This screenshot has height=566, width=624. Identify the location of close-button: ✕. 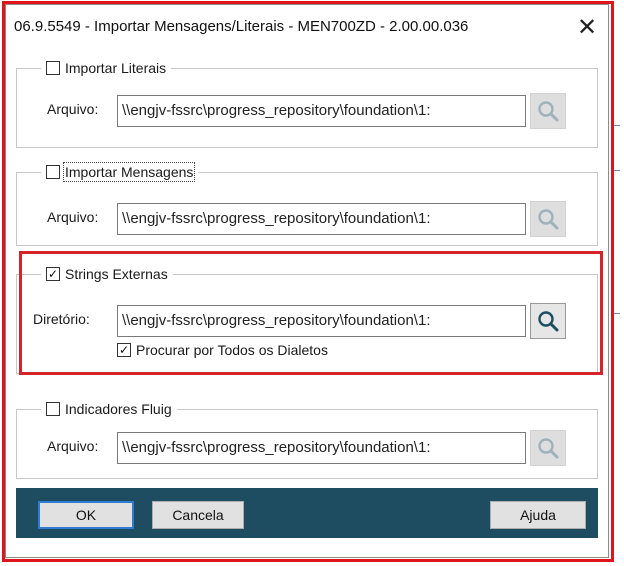
(587, 28).